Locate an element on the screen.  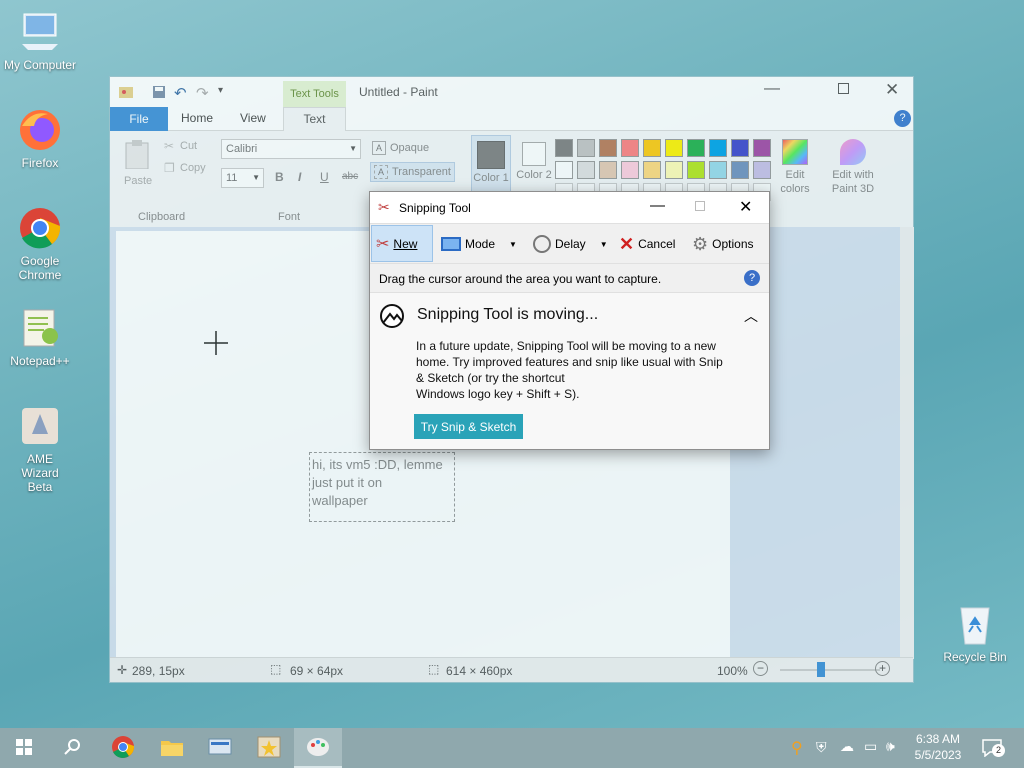
zoom-out-button: − is located at coordinates (760, 668).